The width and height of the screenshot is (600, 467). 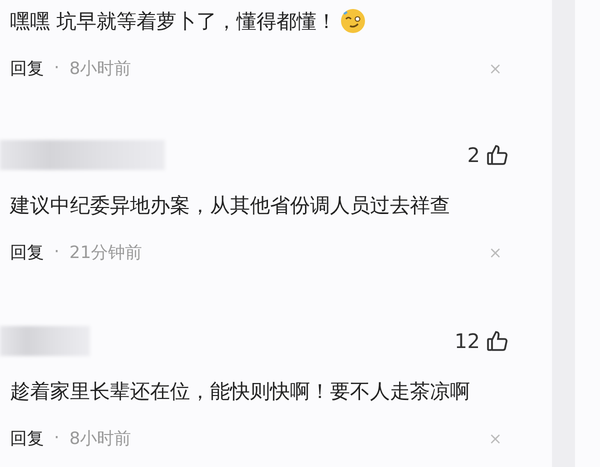 I want to click on comment-text: 嘿嘿 坑早就等着萝卜了，懂得都懂！, so click(x=173, y=21).